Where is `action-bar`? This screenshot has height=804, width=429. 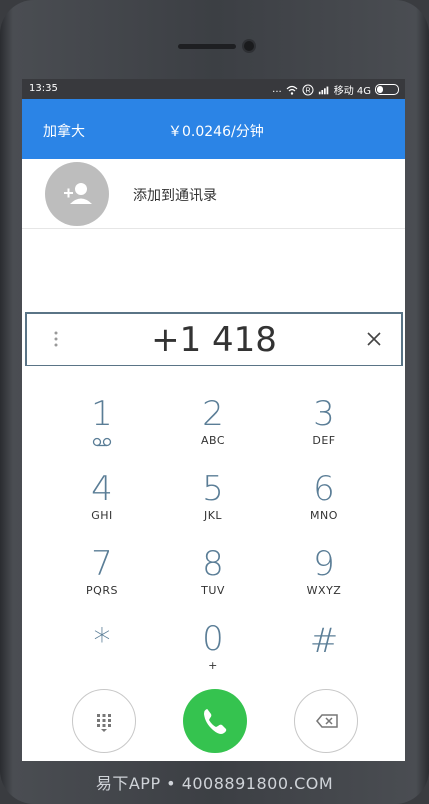 action-bar is located at coordinates (213, 718).